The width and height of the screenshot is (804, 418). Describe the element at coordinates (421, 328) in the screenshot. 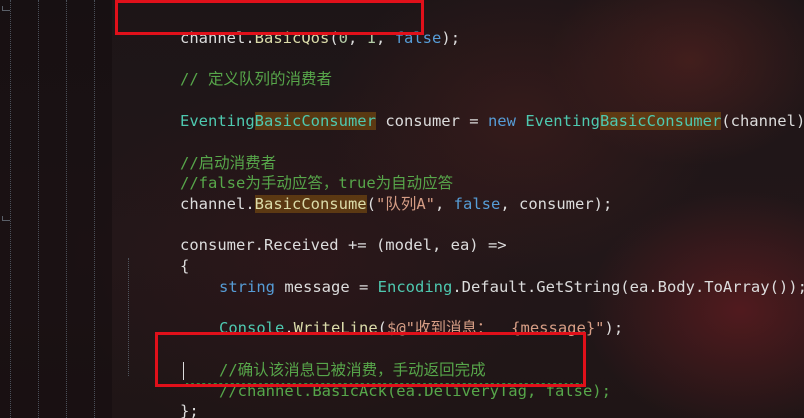

I see `code-line: Console.WriteLine($@"收到消息： {message}");` at that location.